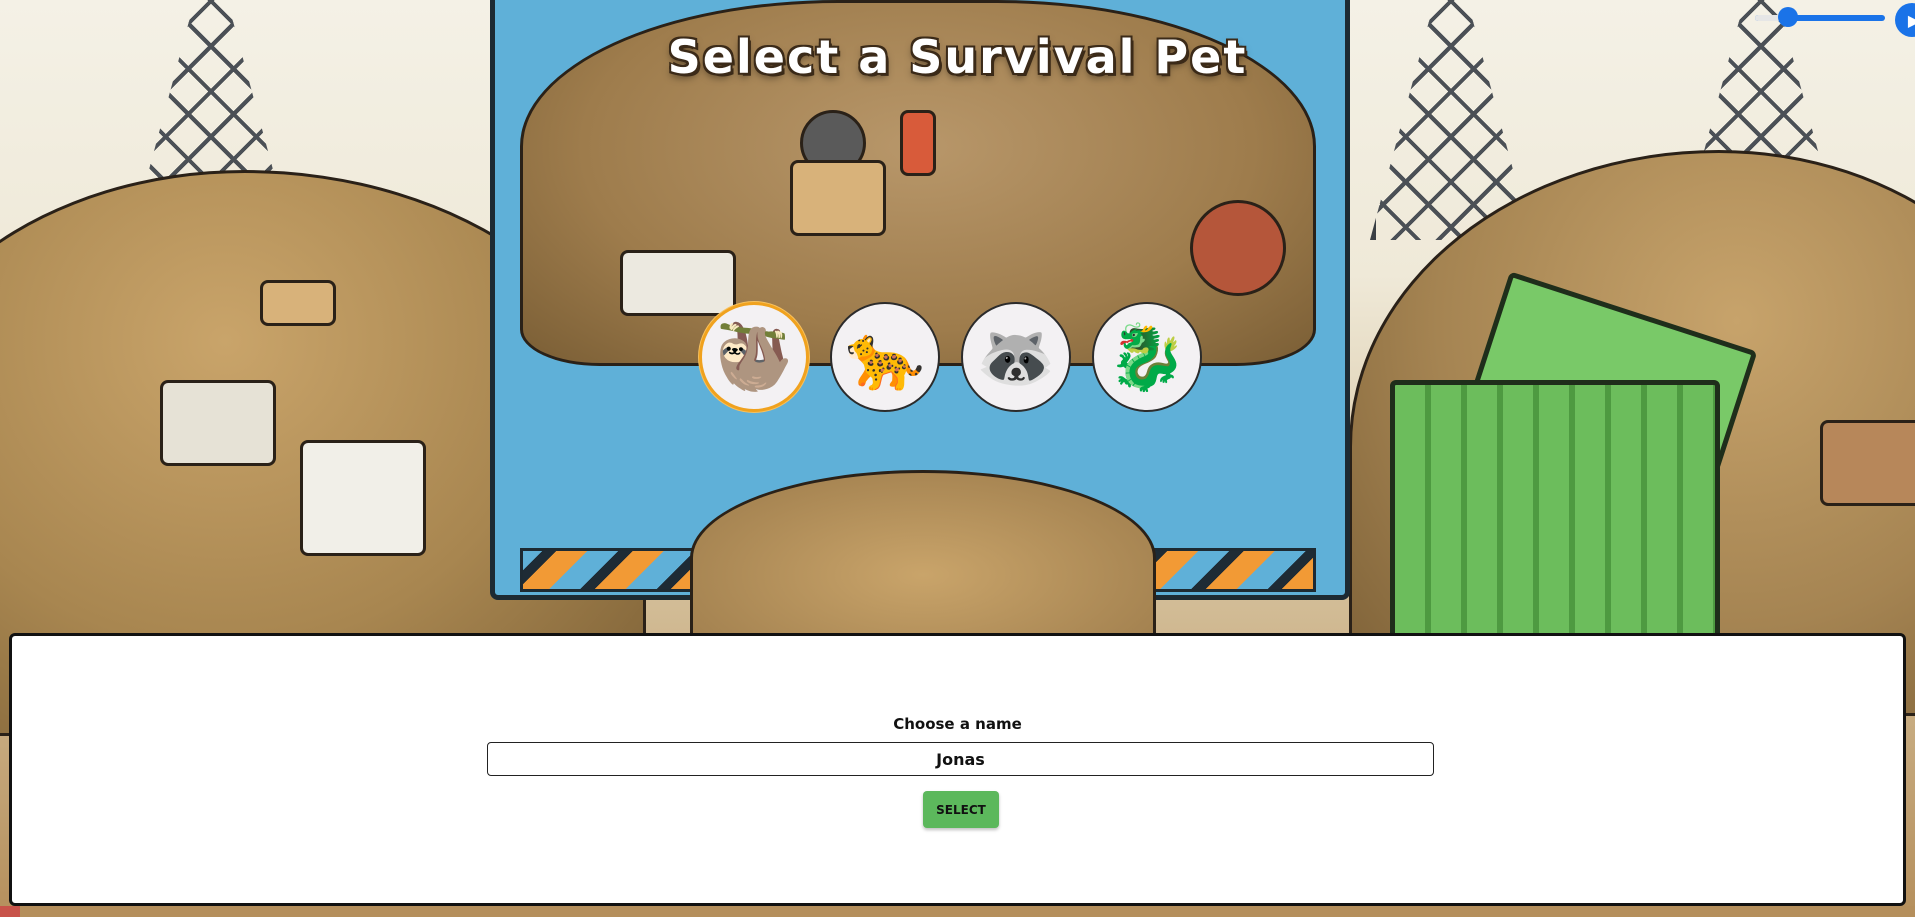 The width and height of the screenshot is (1915, 917). I want to click on dragon-icon: 🐉, so click(1147, 357).